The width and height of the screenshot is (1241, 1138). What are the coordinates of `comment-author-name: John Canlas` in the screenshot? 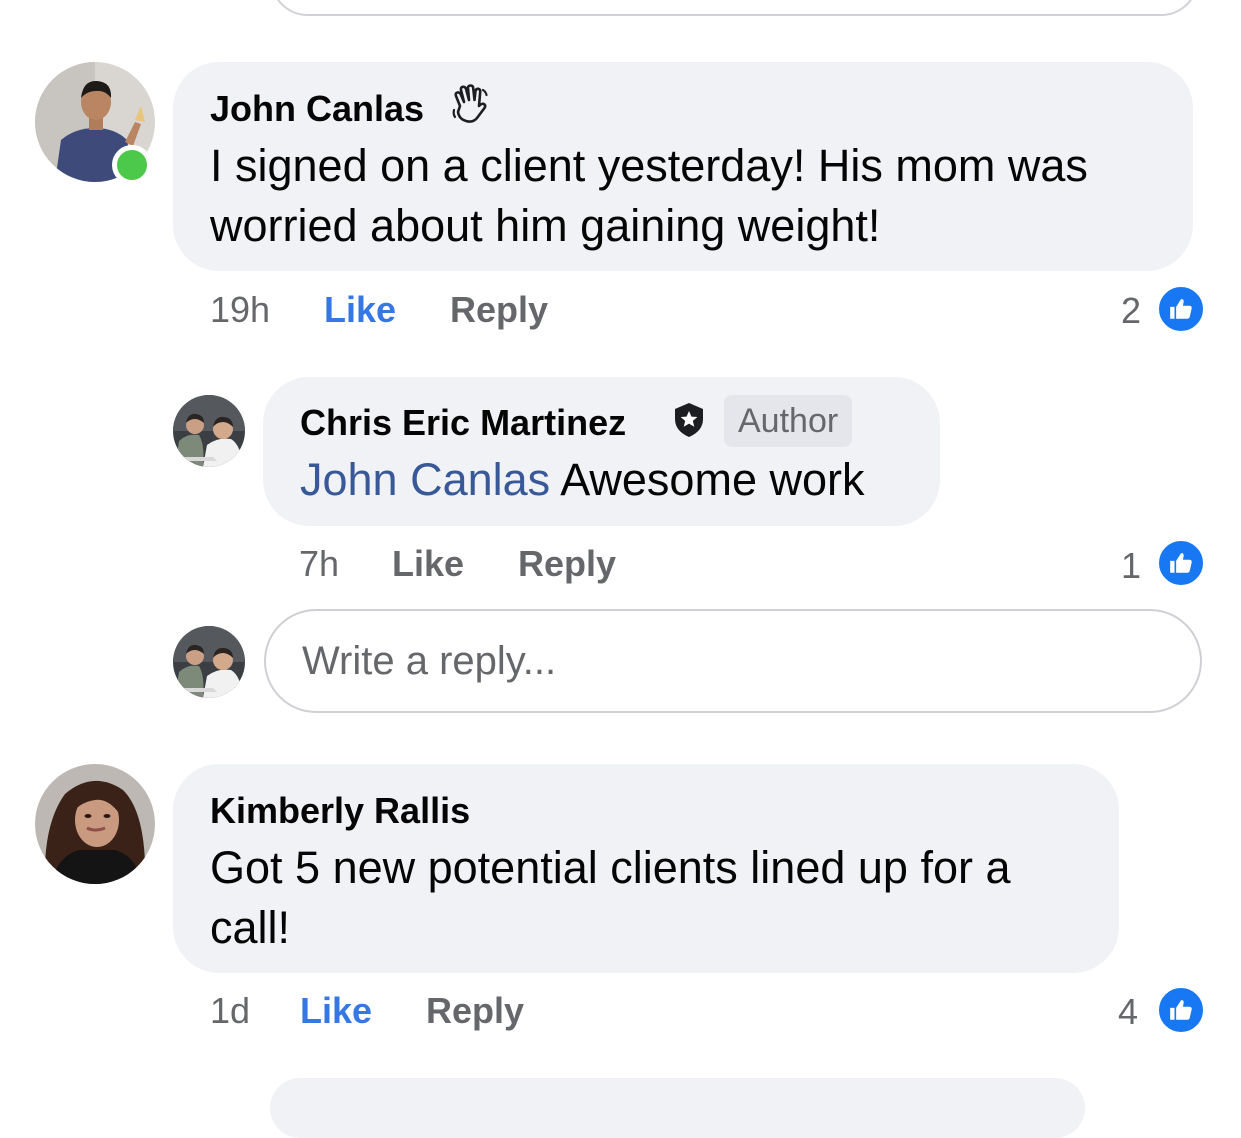 It's located at (317, 109).